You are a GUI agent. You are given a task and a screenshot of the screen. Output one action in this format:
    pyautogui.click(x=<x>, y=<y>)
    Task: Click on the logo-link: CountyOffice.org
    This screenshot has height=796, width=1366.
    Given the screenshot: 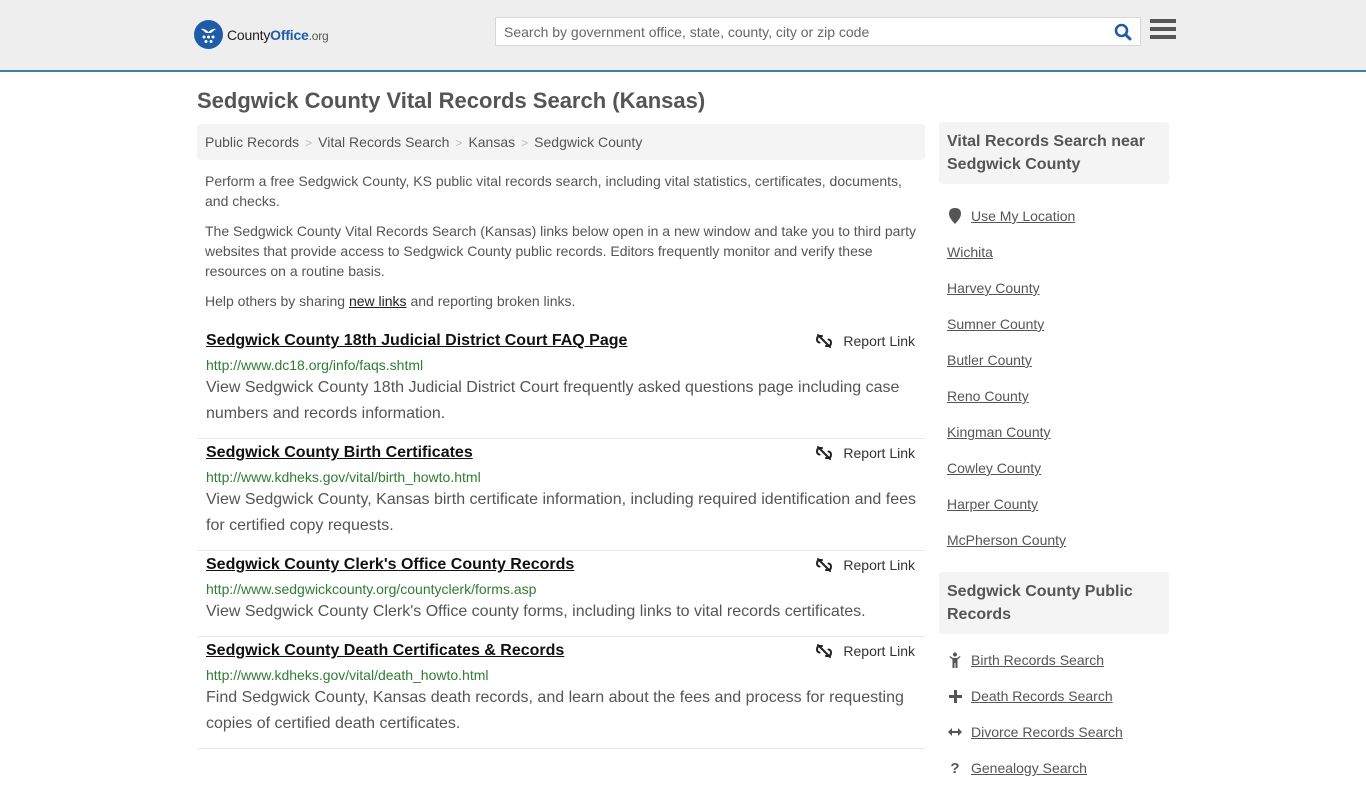 What is the action you would take?
    pyautogui.click(x=261, y=34)
    